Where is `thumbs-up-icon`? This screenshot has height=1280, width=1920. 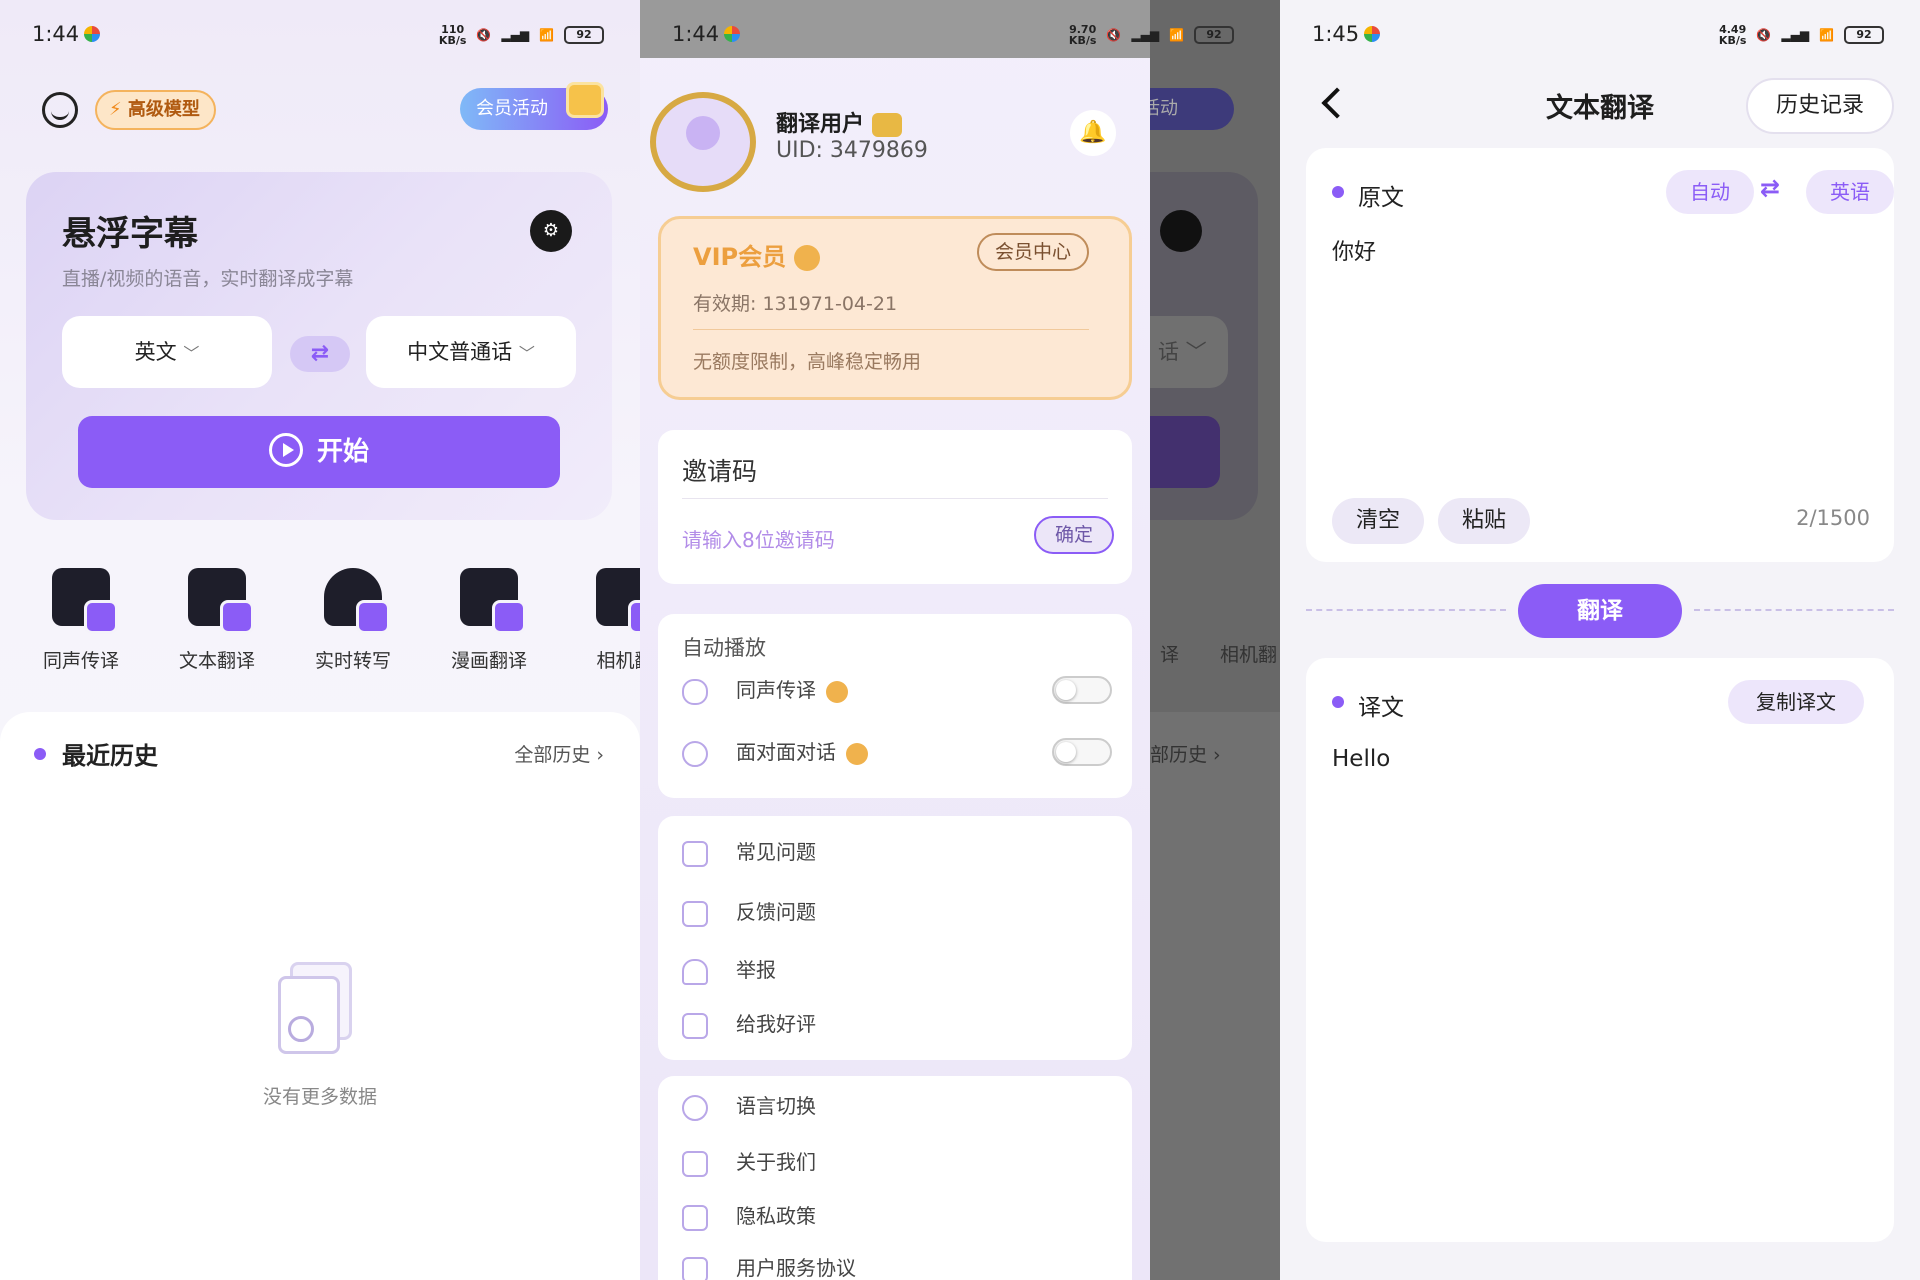 thumbs-up-icon is located at coordinates (695, 1025).